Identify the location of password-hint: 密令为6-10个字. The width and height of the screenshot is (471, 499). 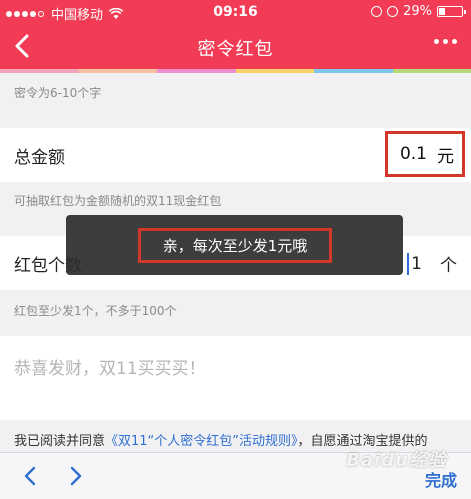
(58, 93).